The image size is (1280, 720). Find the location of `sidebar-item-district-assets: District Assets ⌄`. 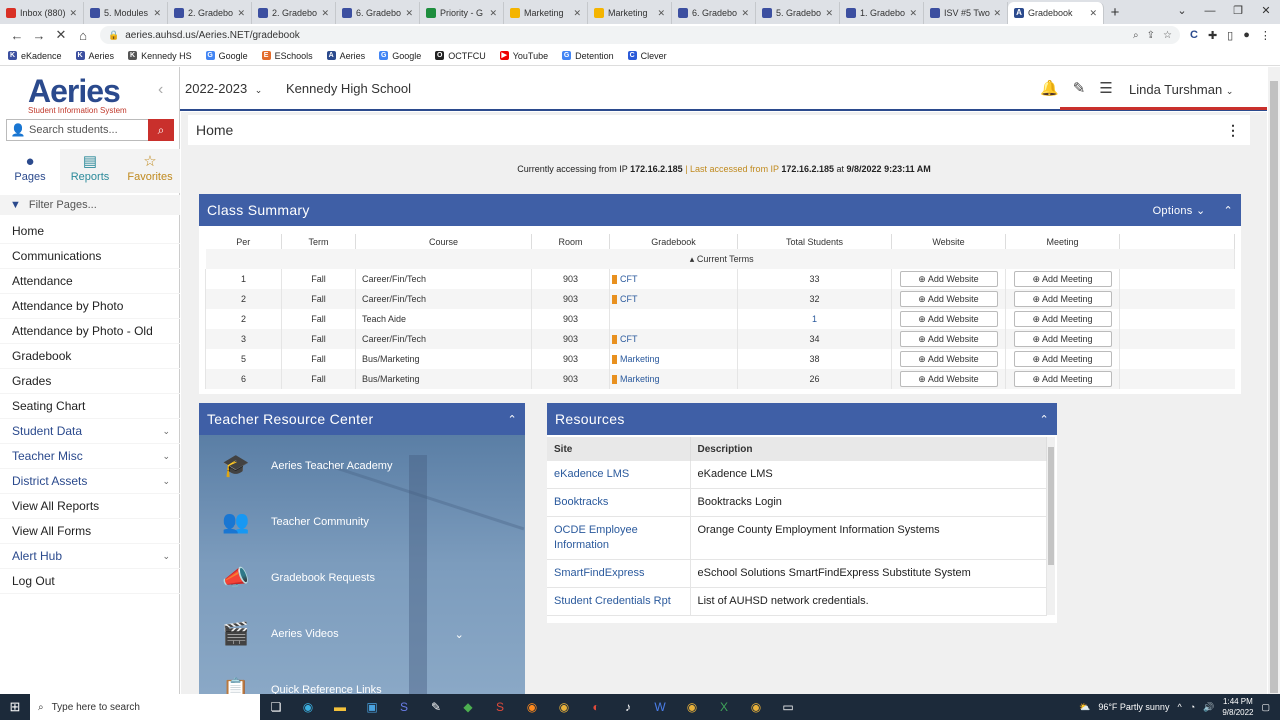

sidebar-item-district-assets: District Assets ⌄ is located at coordinates (90, 481).